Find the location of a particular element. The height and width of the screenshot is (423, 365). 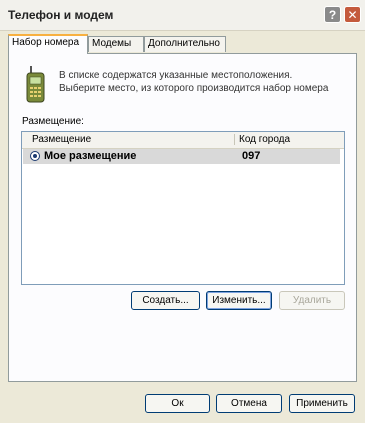

ok-button: Ок is located at coordinates (177, 403).